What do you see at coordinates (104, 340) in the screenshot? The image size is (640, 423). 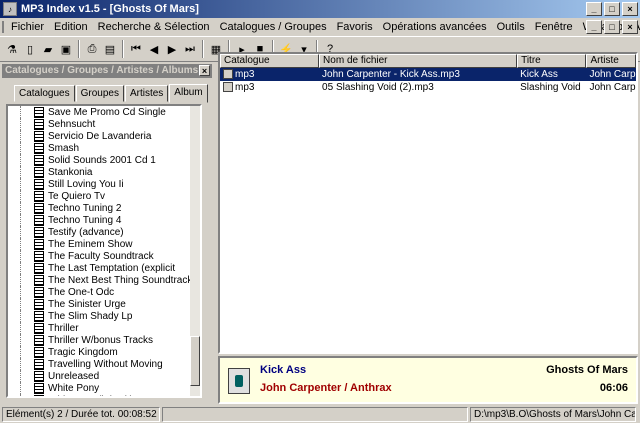 I see `list-item: Thriller W/bonus Tracks` at bounding box center [104, 340].